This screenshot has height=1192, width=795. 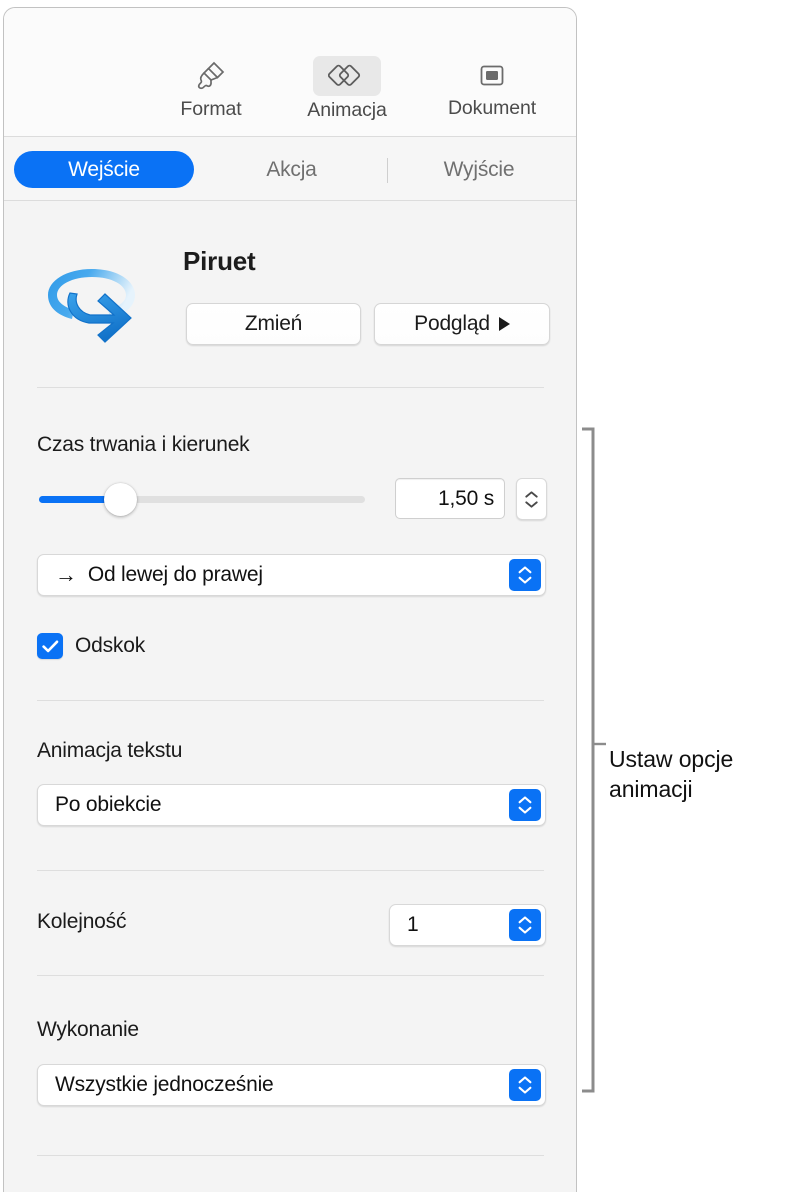 I want to click on document-slide-icon, so click(x=492, y=76).